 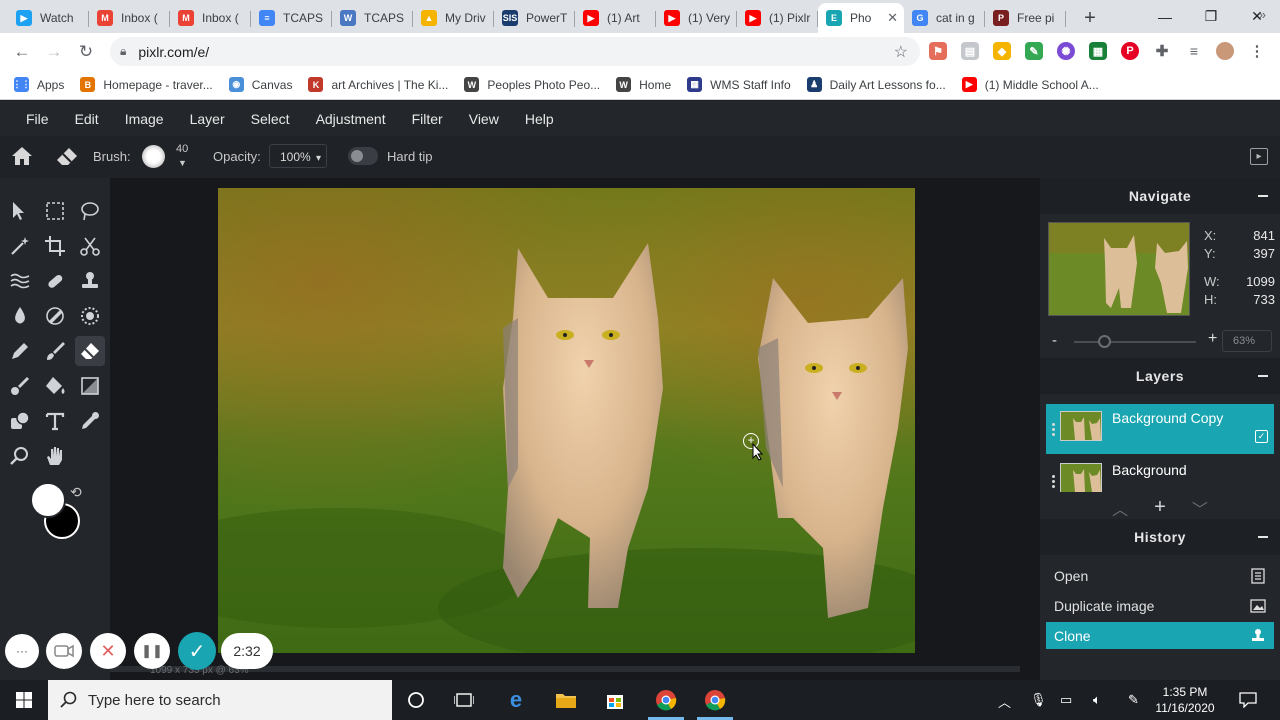 I want to click on opacity-dropdown: 100% ▾, so click(x=298, y=156).